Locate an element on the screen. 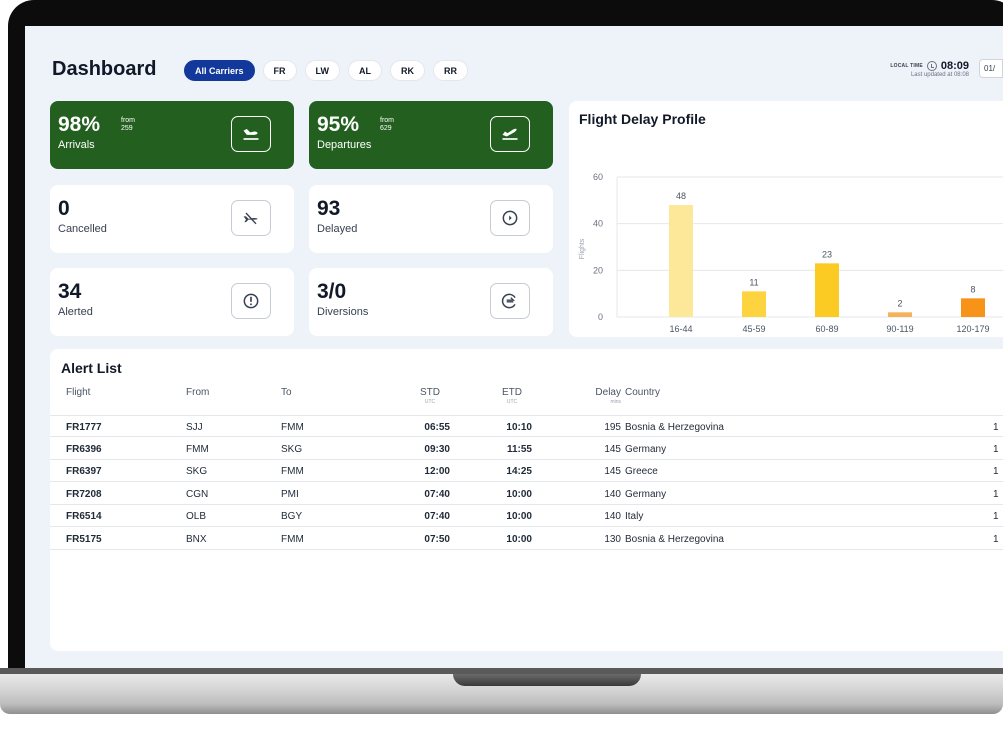  carrier-chip-lw: LW is located at coordinates (322, 70).